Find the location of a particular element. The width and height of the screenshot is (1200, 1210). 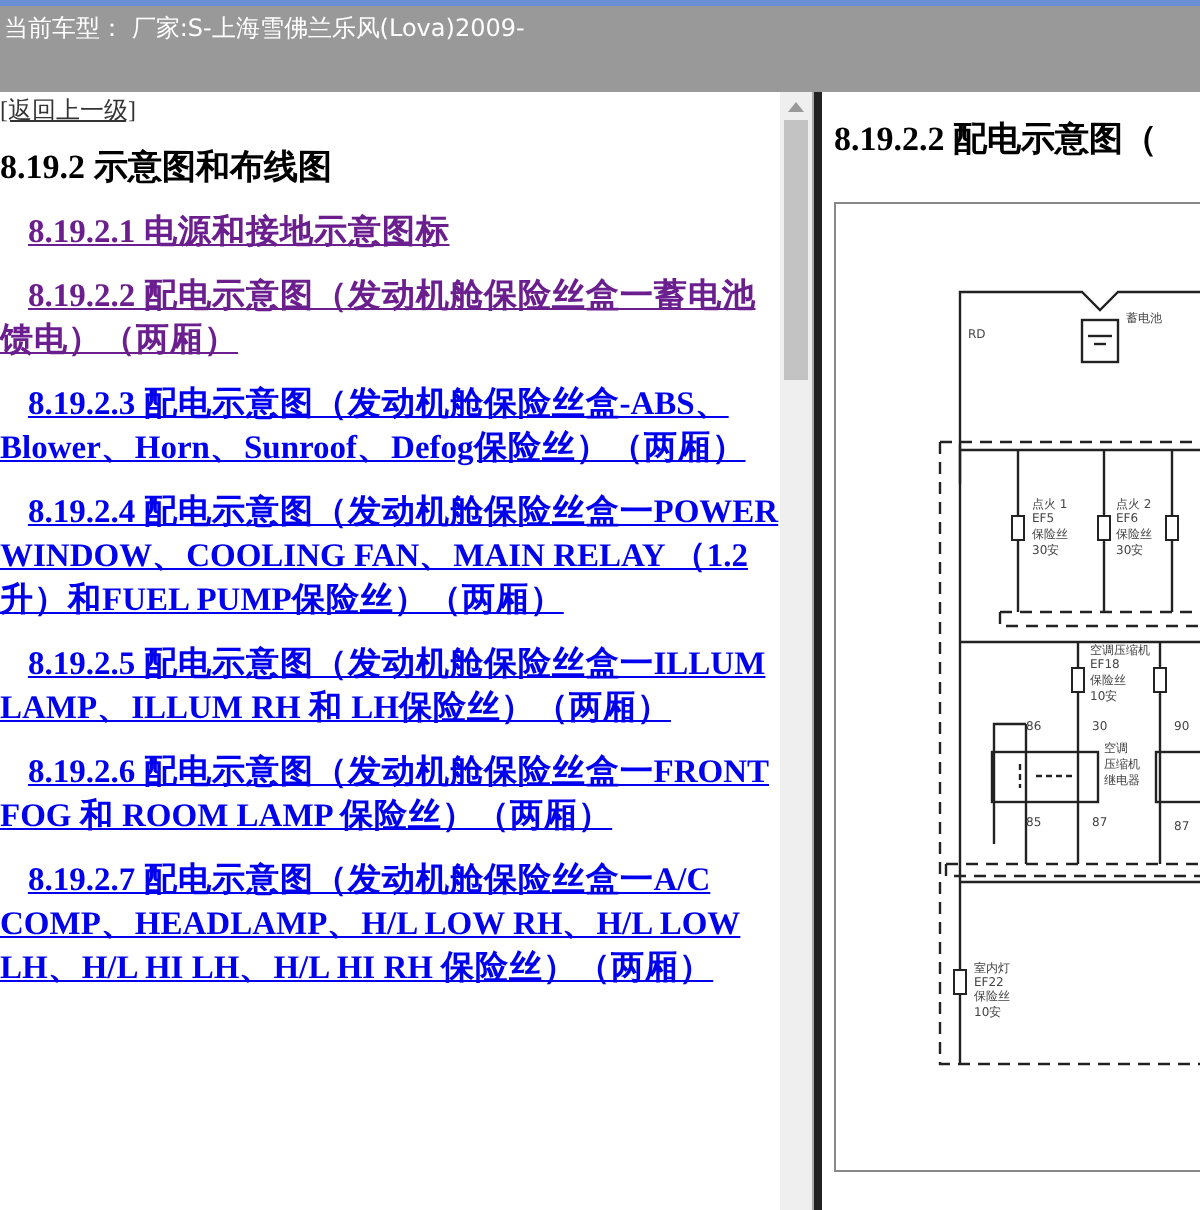

section-link: 8.19.2.1 电源和接地示意图标 is located at coordinates (390, 232).